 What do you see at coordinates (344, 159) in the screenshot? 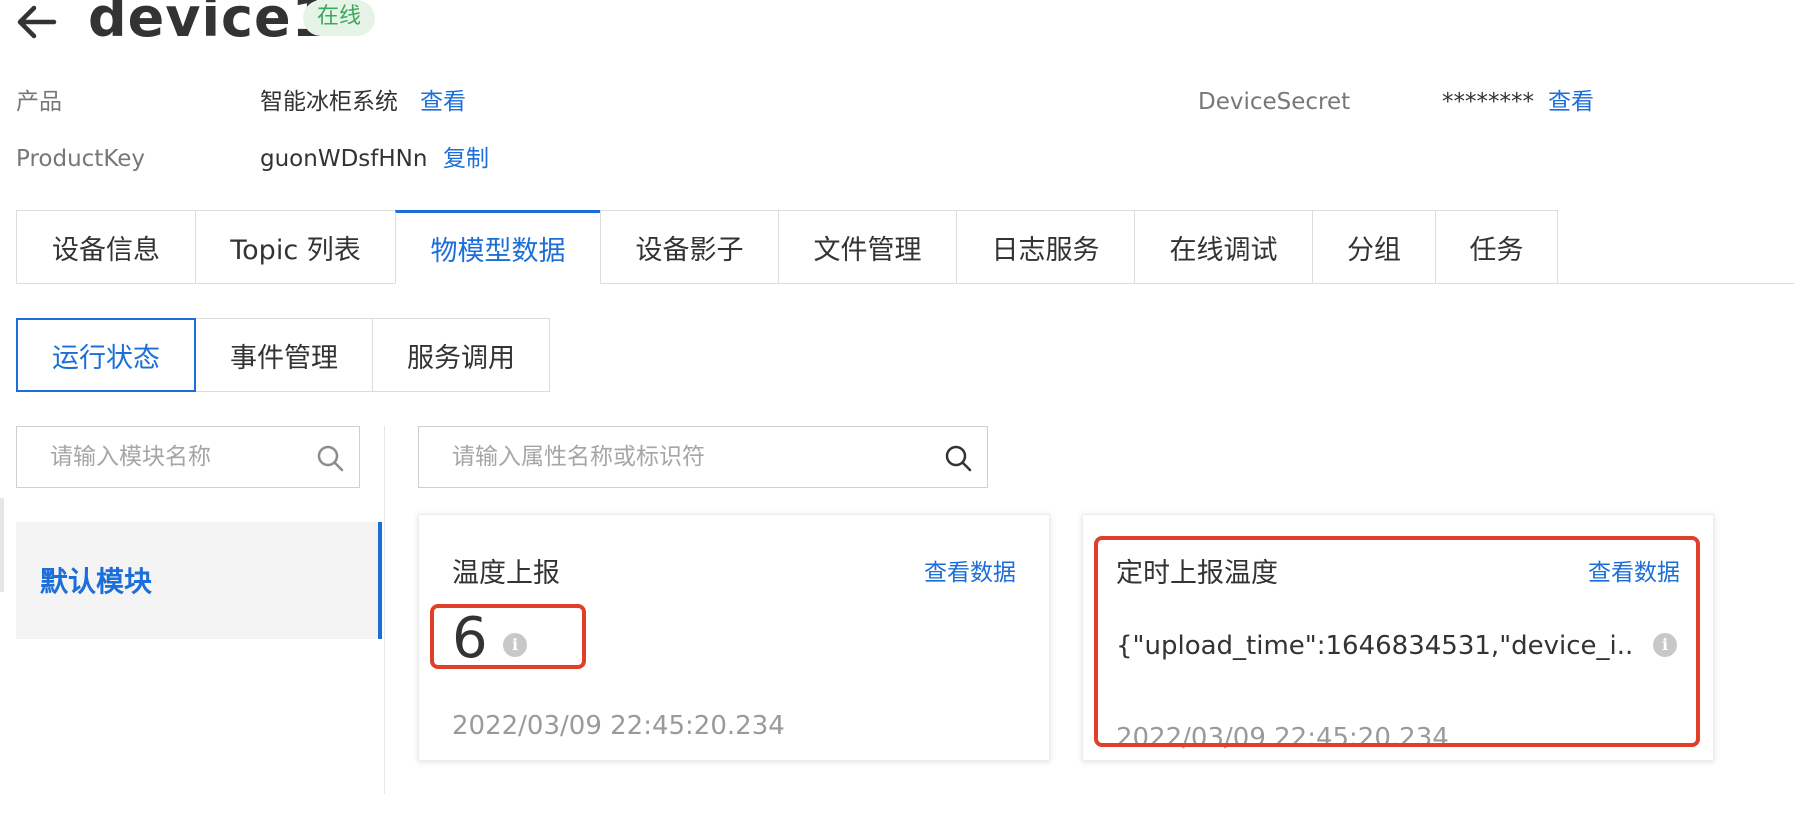
I see `productkey-value: guonWDsfHNn` at bounding box center [344, 159].